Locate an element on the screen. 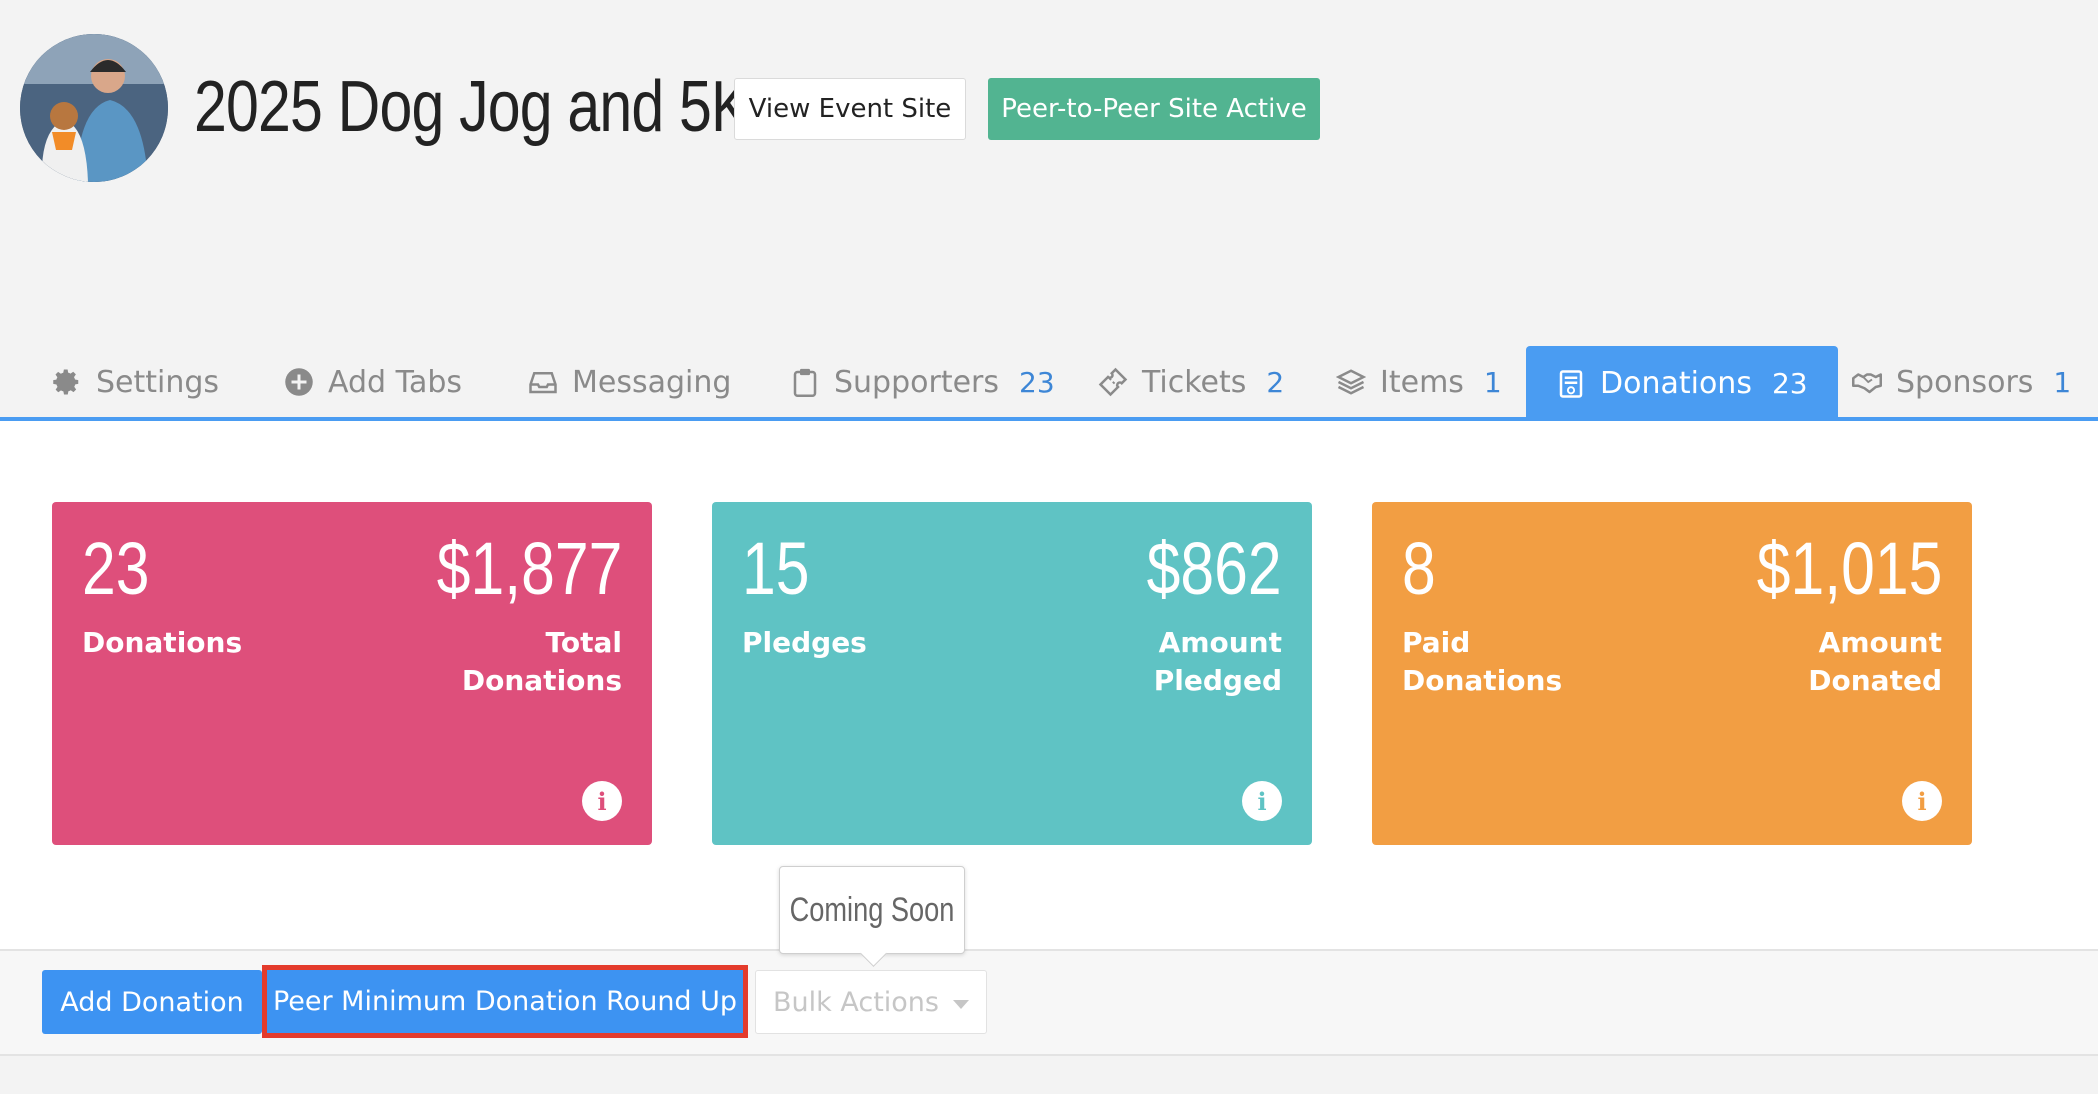 This screenshot has width=2098, height=1094. gear-icon is located at coordinates (66, 382).